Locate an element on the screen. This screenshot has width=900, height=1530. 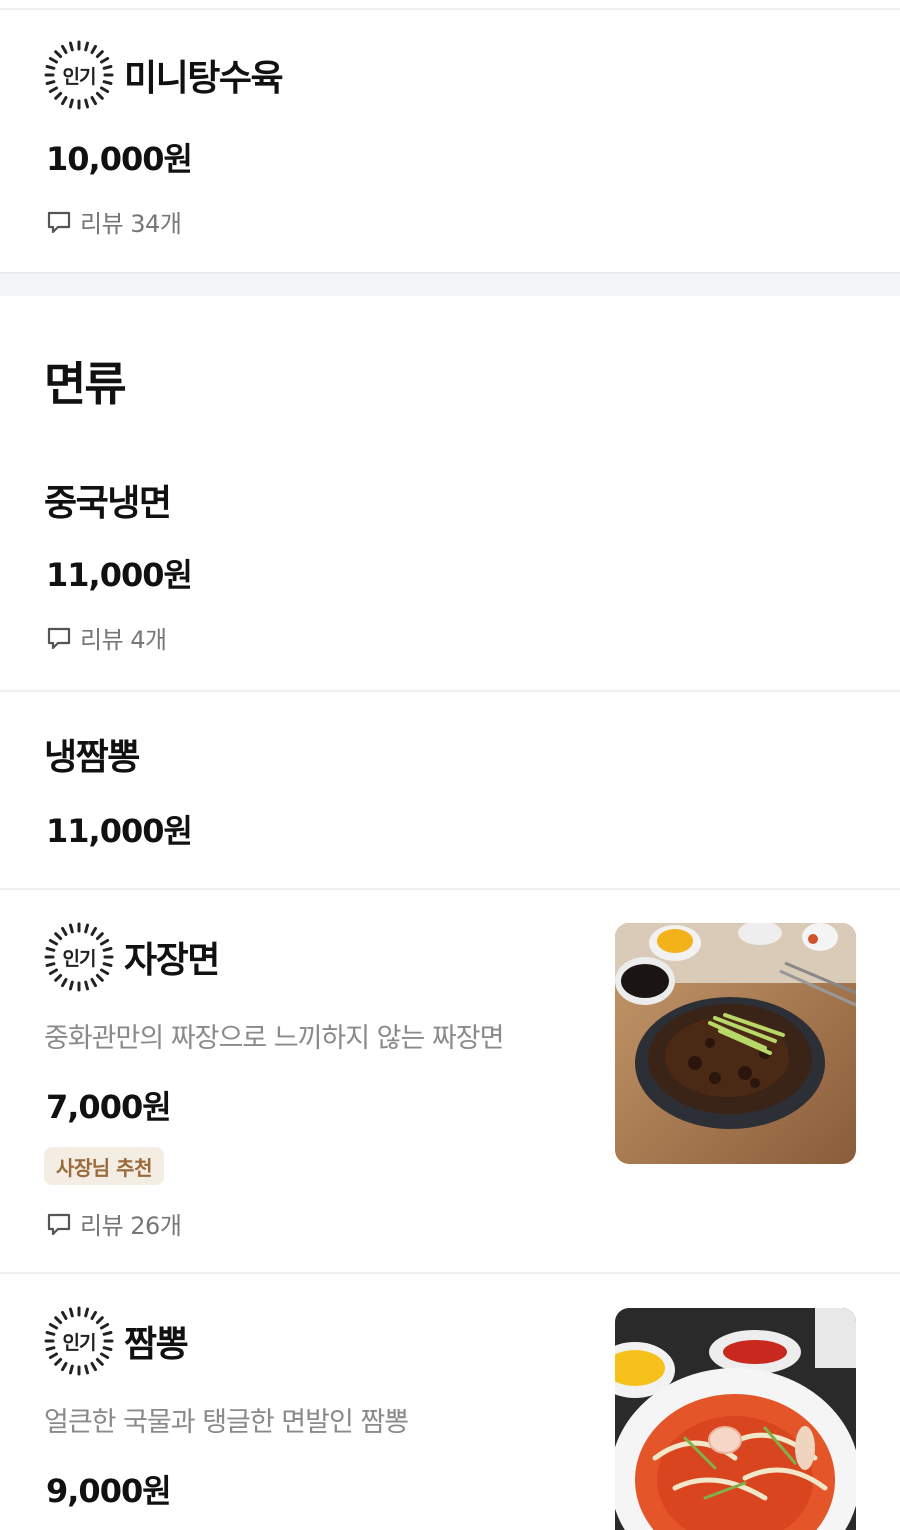
review-count: 리뷰 34개 is located at coordinates (114, 221).